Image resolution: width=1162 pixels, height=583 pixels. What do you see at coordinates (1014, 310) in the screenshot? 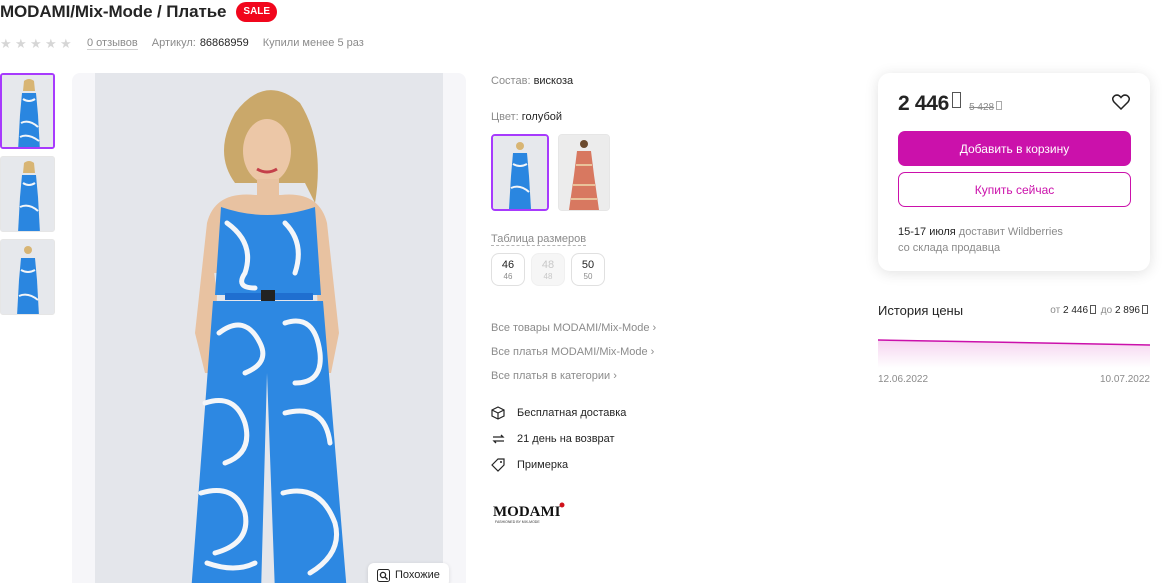
I see `price-history-header: История цены от 2 446 до 2 896` at bounding box center [1014, 310].